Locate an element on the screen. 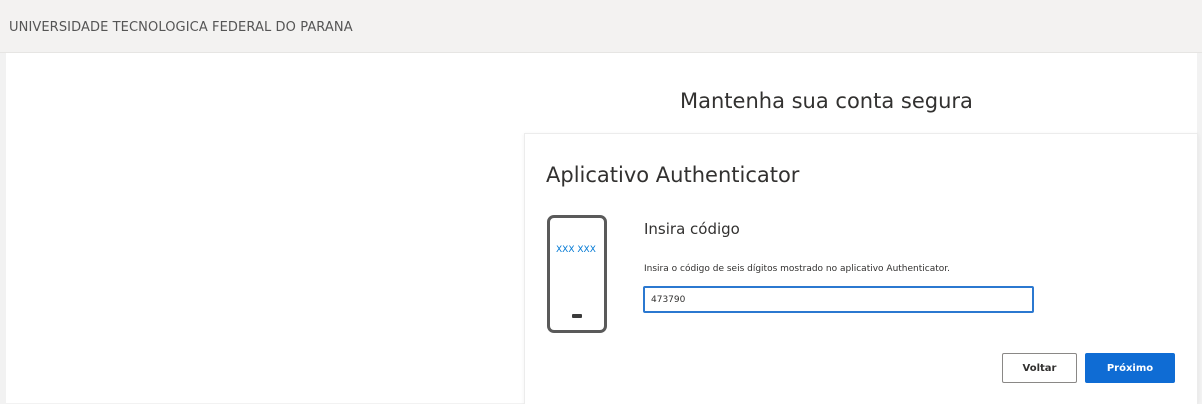 This screenshot has width=1202, height=404. section-title: Insira código is located at coordinates (692, 229).